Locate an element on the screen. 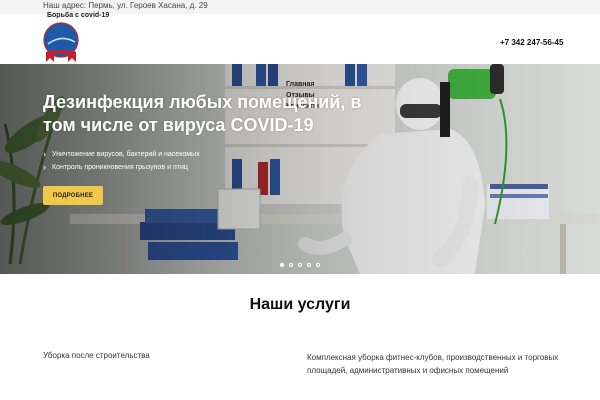 The width and height of the screenshot is (600, 400). brand-title: Борьба с covid-19 is located at coordinates (78, 15).